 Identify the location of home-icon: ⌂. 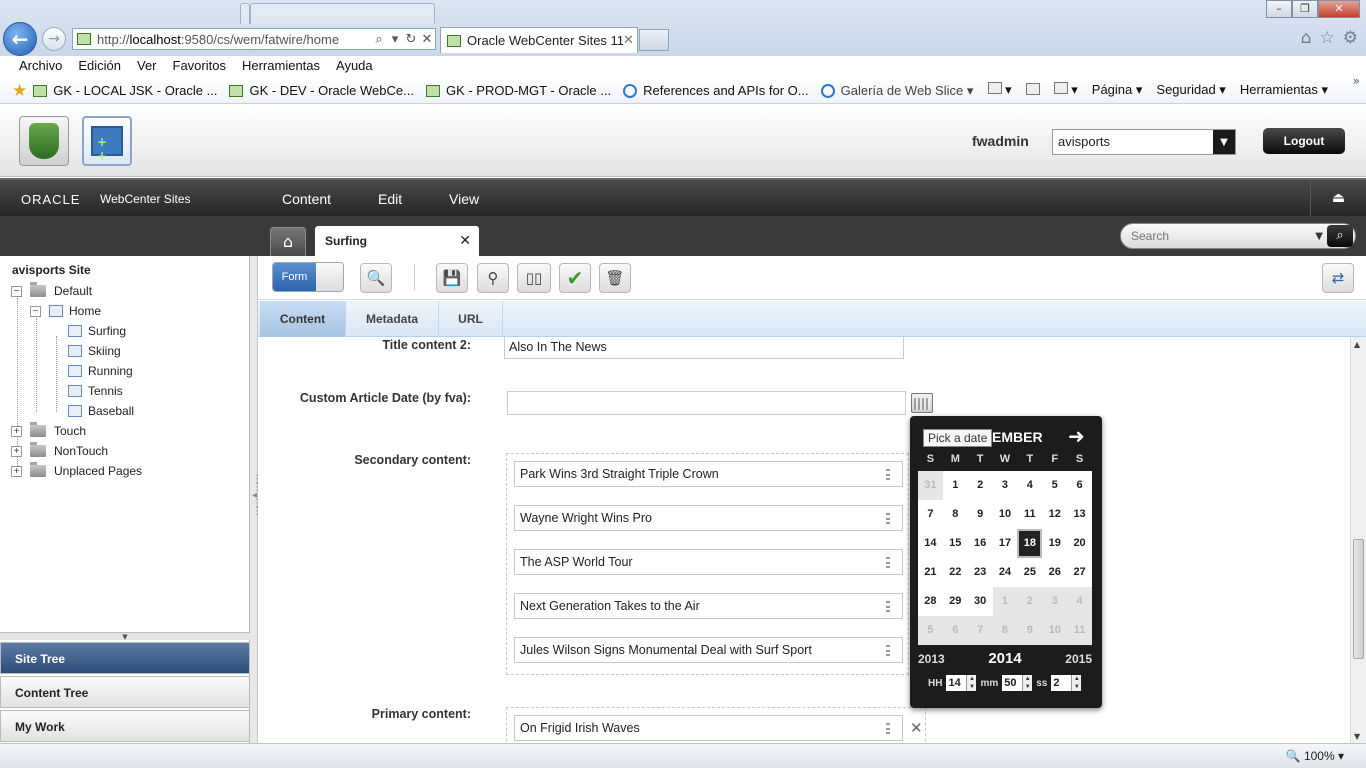
(1306, 38).